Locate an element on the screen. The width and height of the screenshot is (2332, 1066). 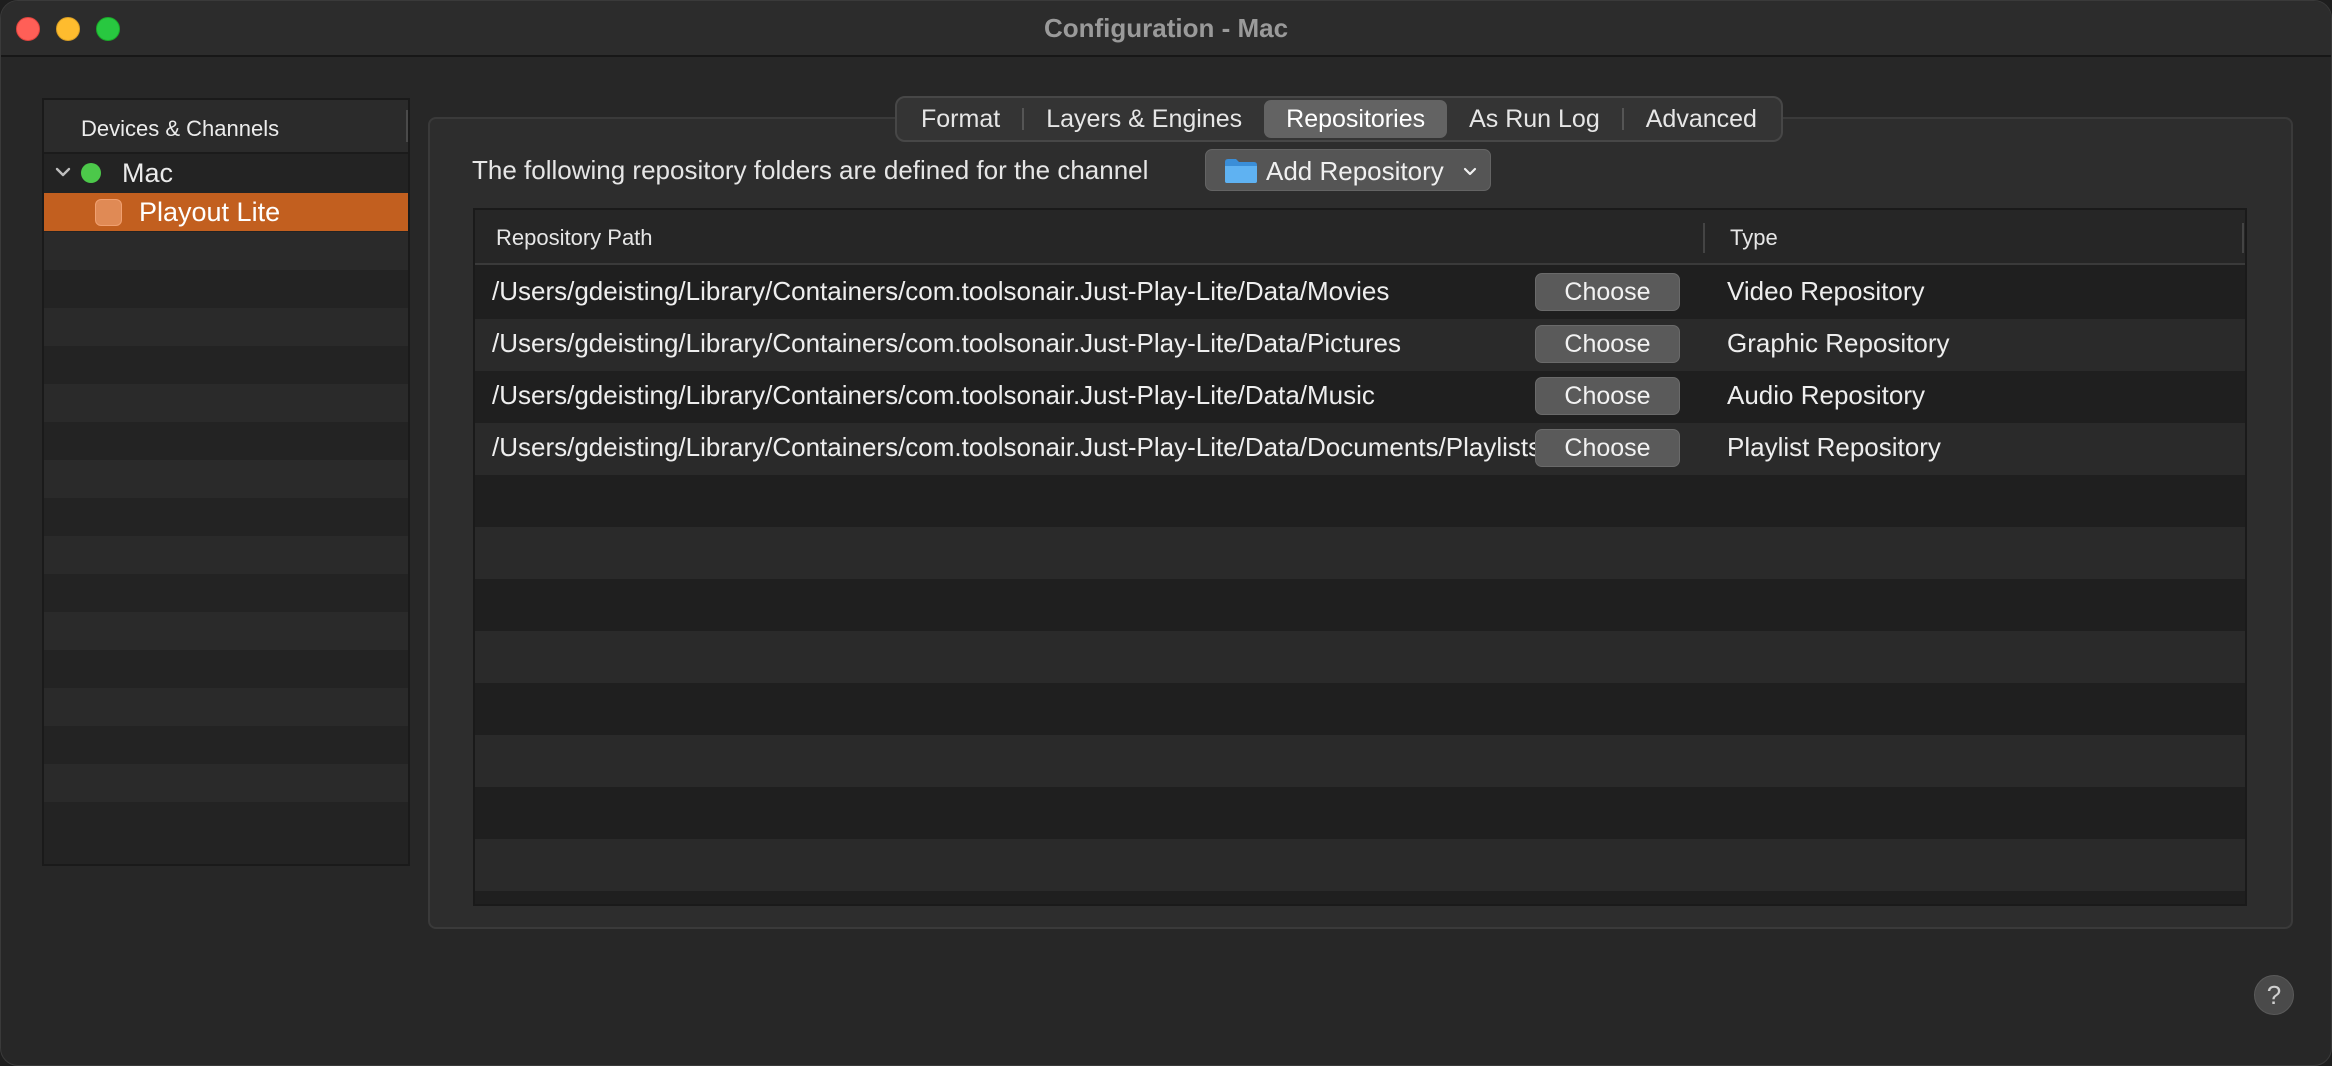
device-label: Mac is located at coordinates (148, 173).